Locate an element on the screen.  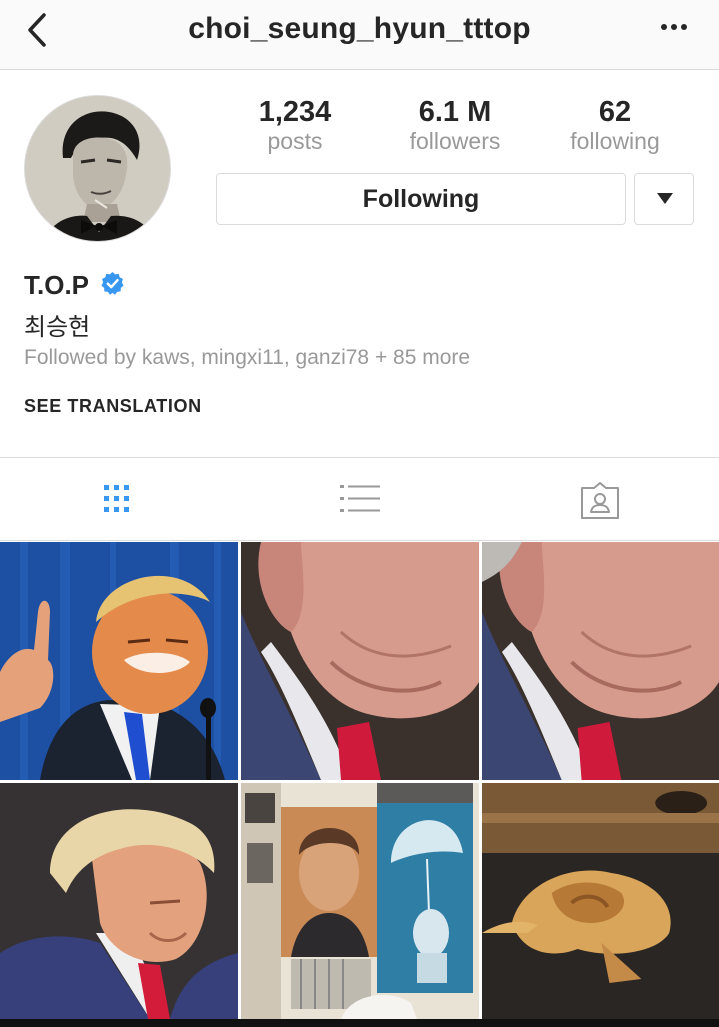
avatar is located at coordinates (97, 168).